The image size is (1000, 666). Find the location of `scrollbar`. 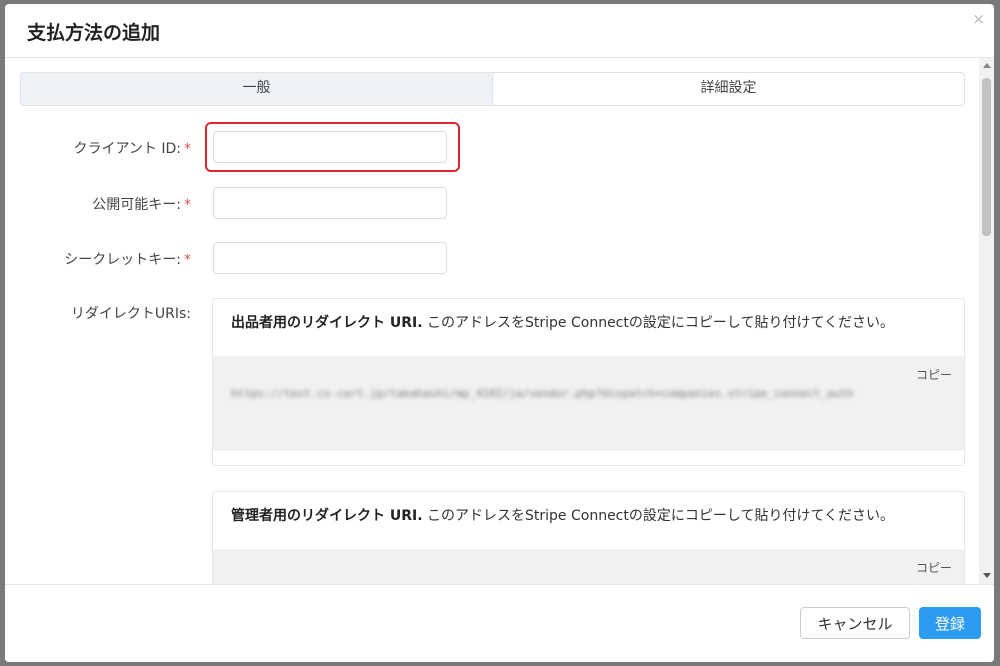

scrollbar is located at coordinates (986, 321).